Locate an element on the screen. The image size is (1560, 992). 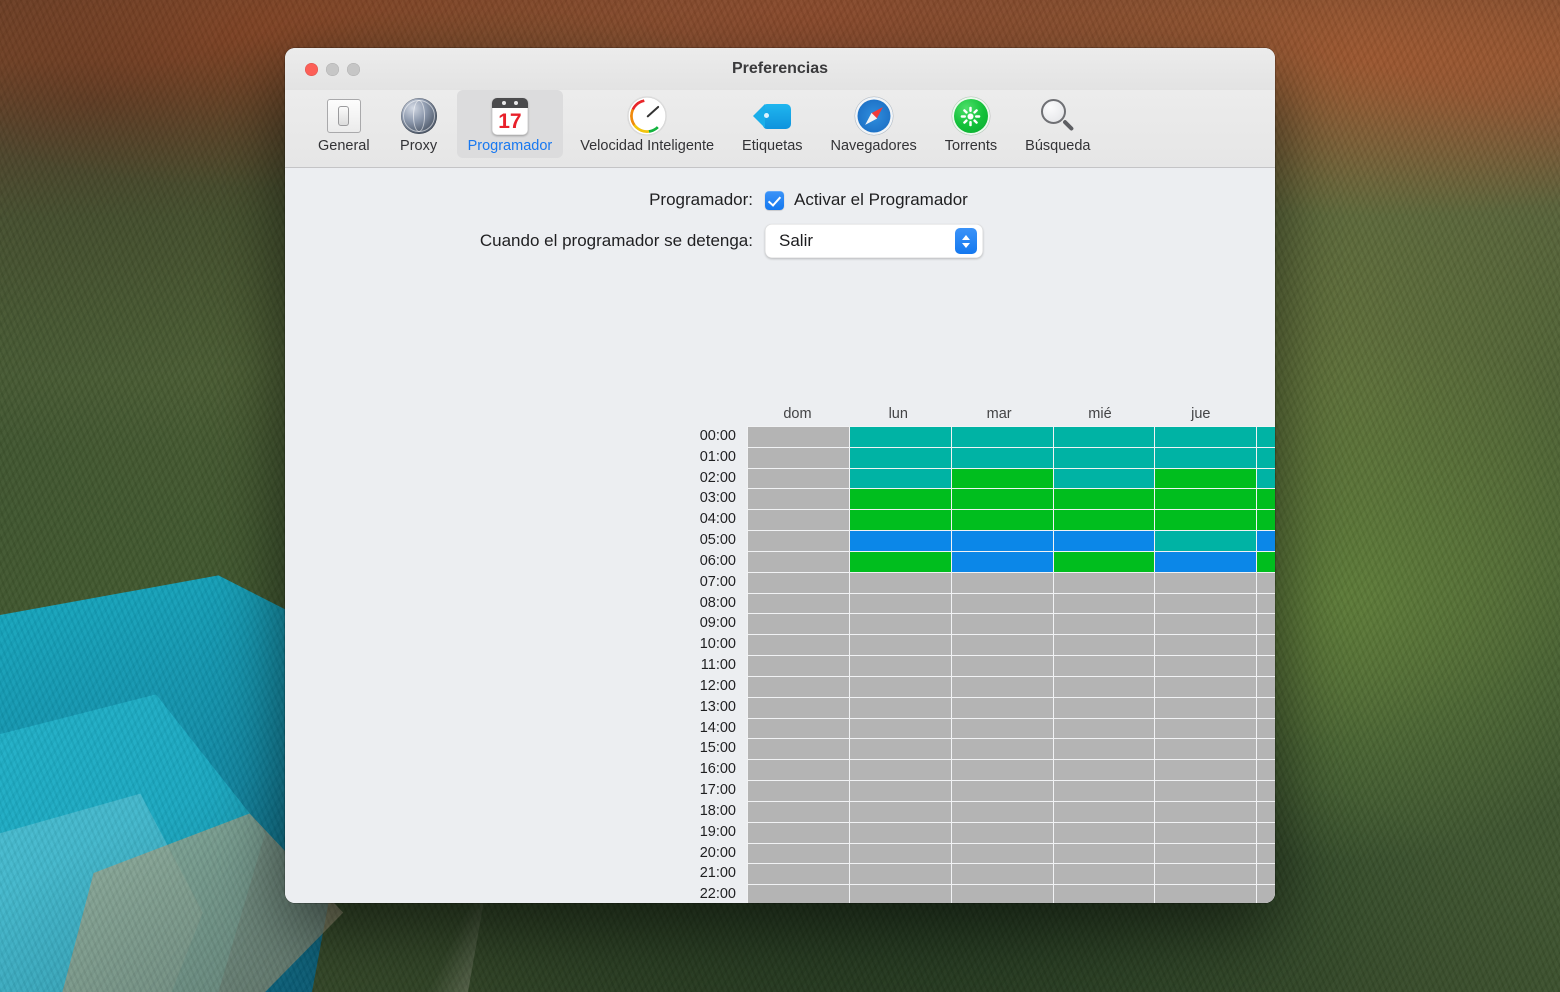
toolbar-item-programador: 17 Programador is located at coordinates (510, 124).